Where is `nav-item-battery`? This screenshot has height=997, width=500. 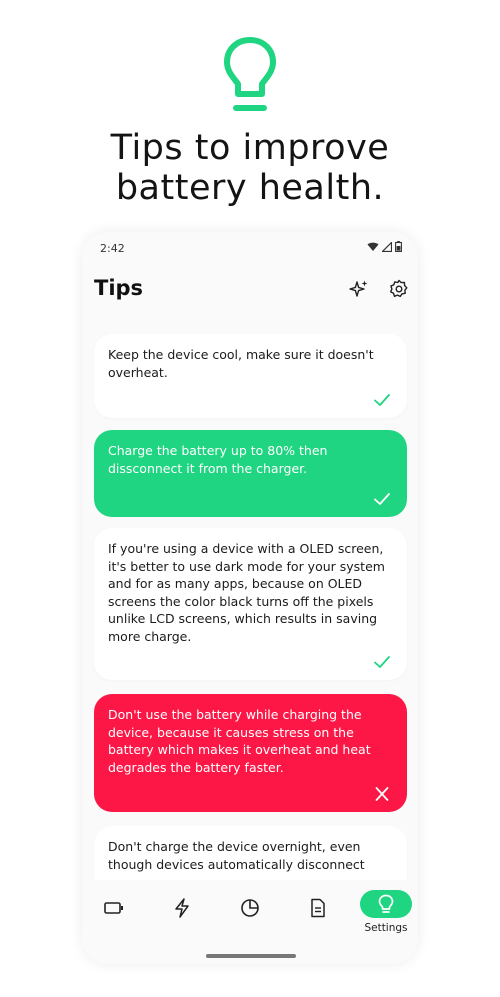
nav-item-battery is located at coordinates (114, 908).